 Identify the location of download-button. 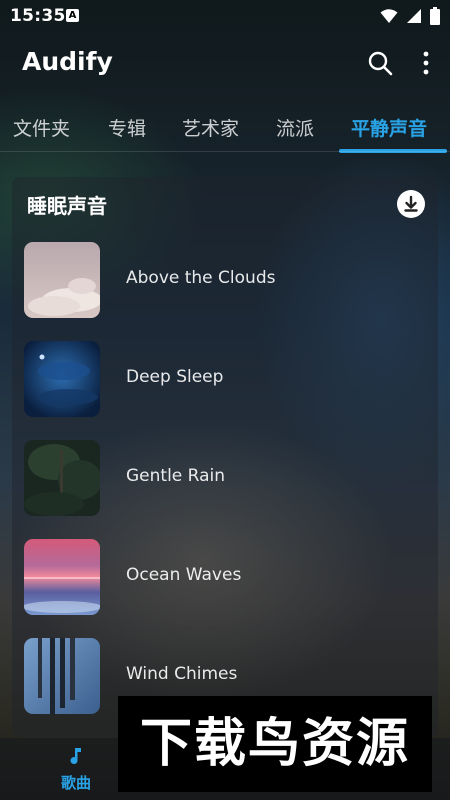
(411, 204).